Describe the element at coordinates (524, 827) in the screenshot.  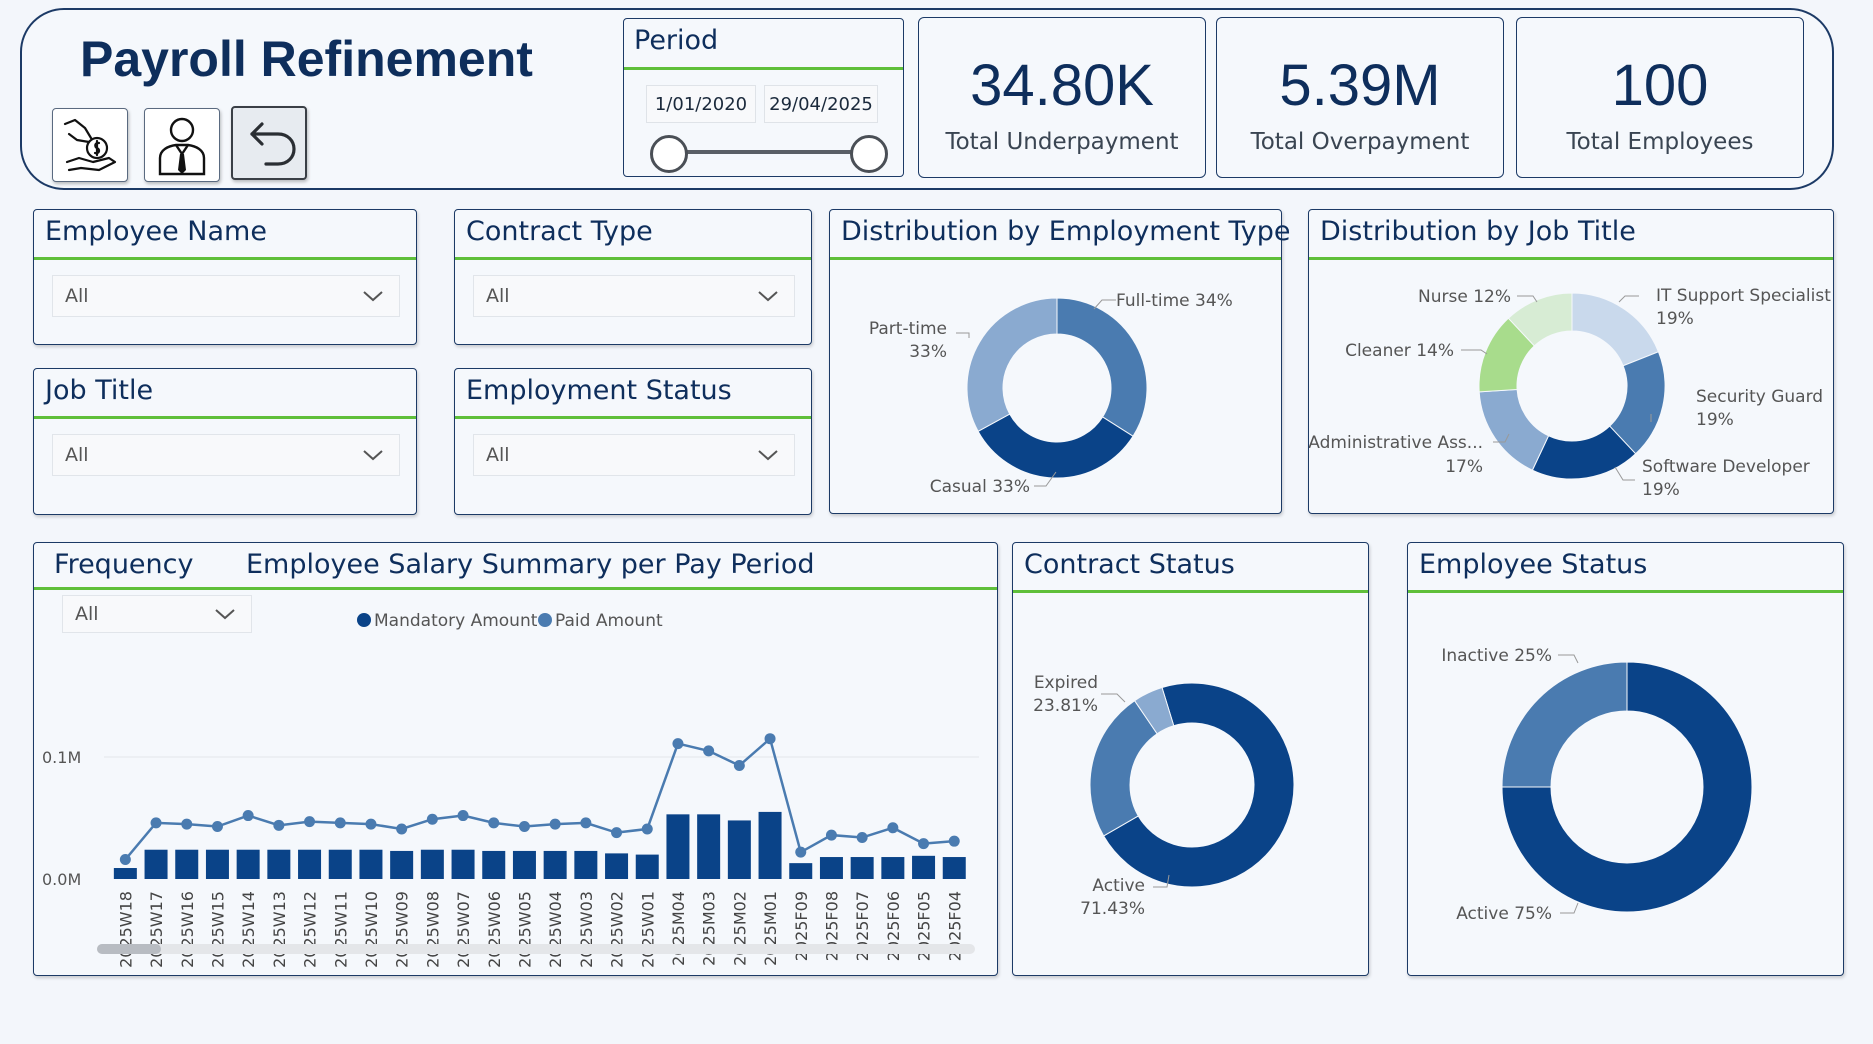
I see `point-paid-2025w05` at that location.